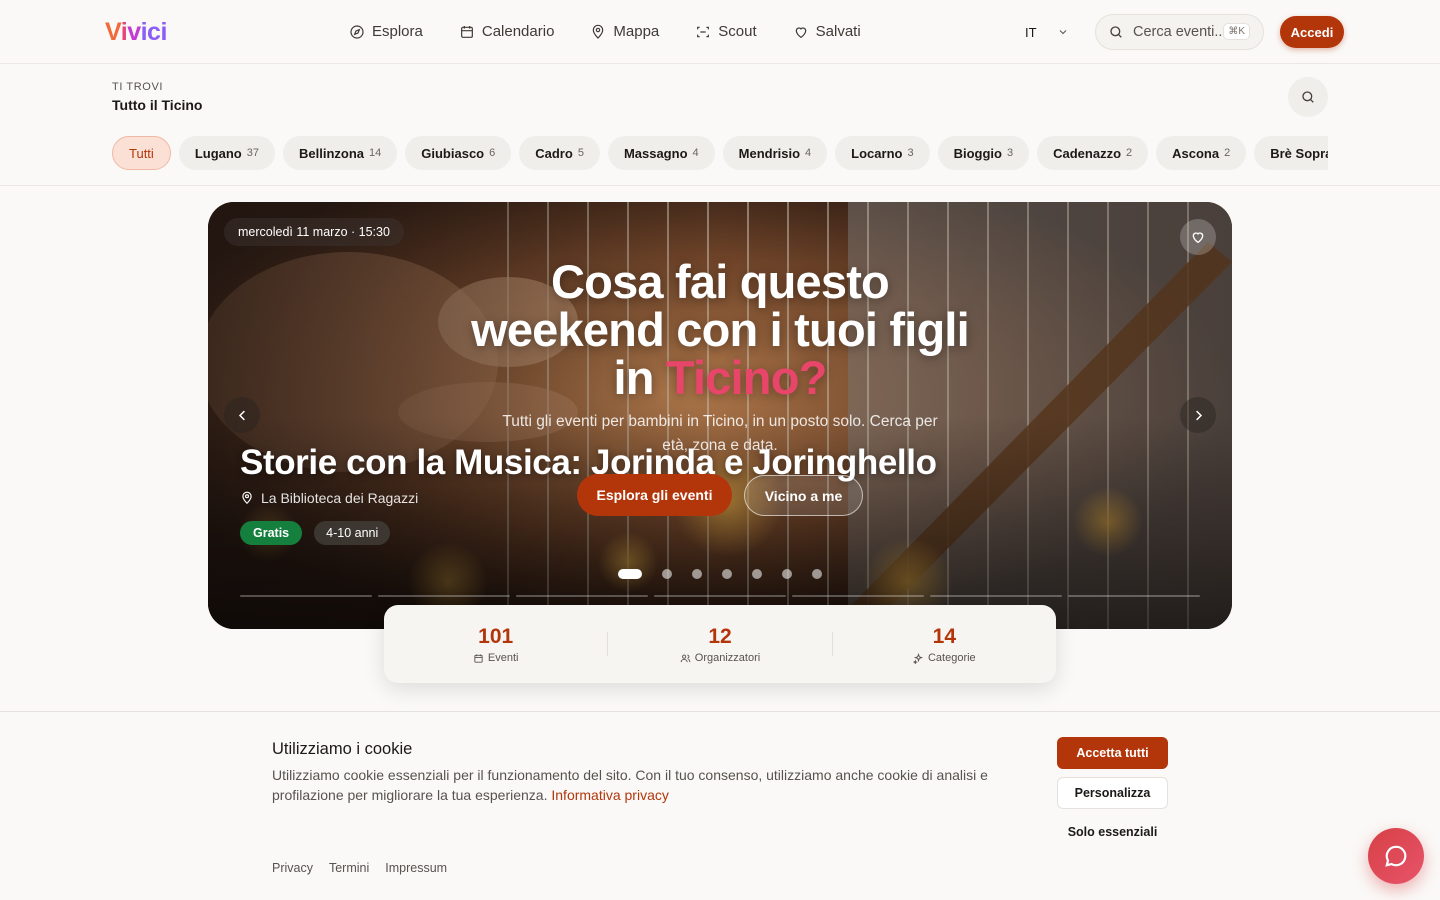 The image size is (1440, 900). I want to click on logo-letter: v, so click(134, 32).